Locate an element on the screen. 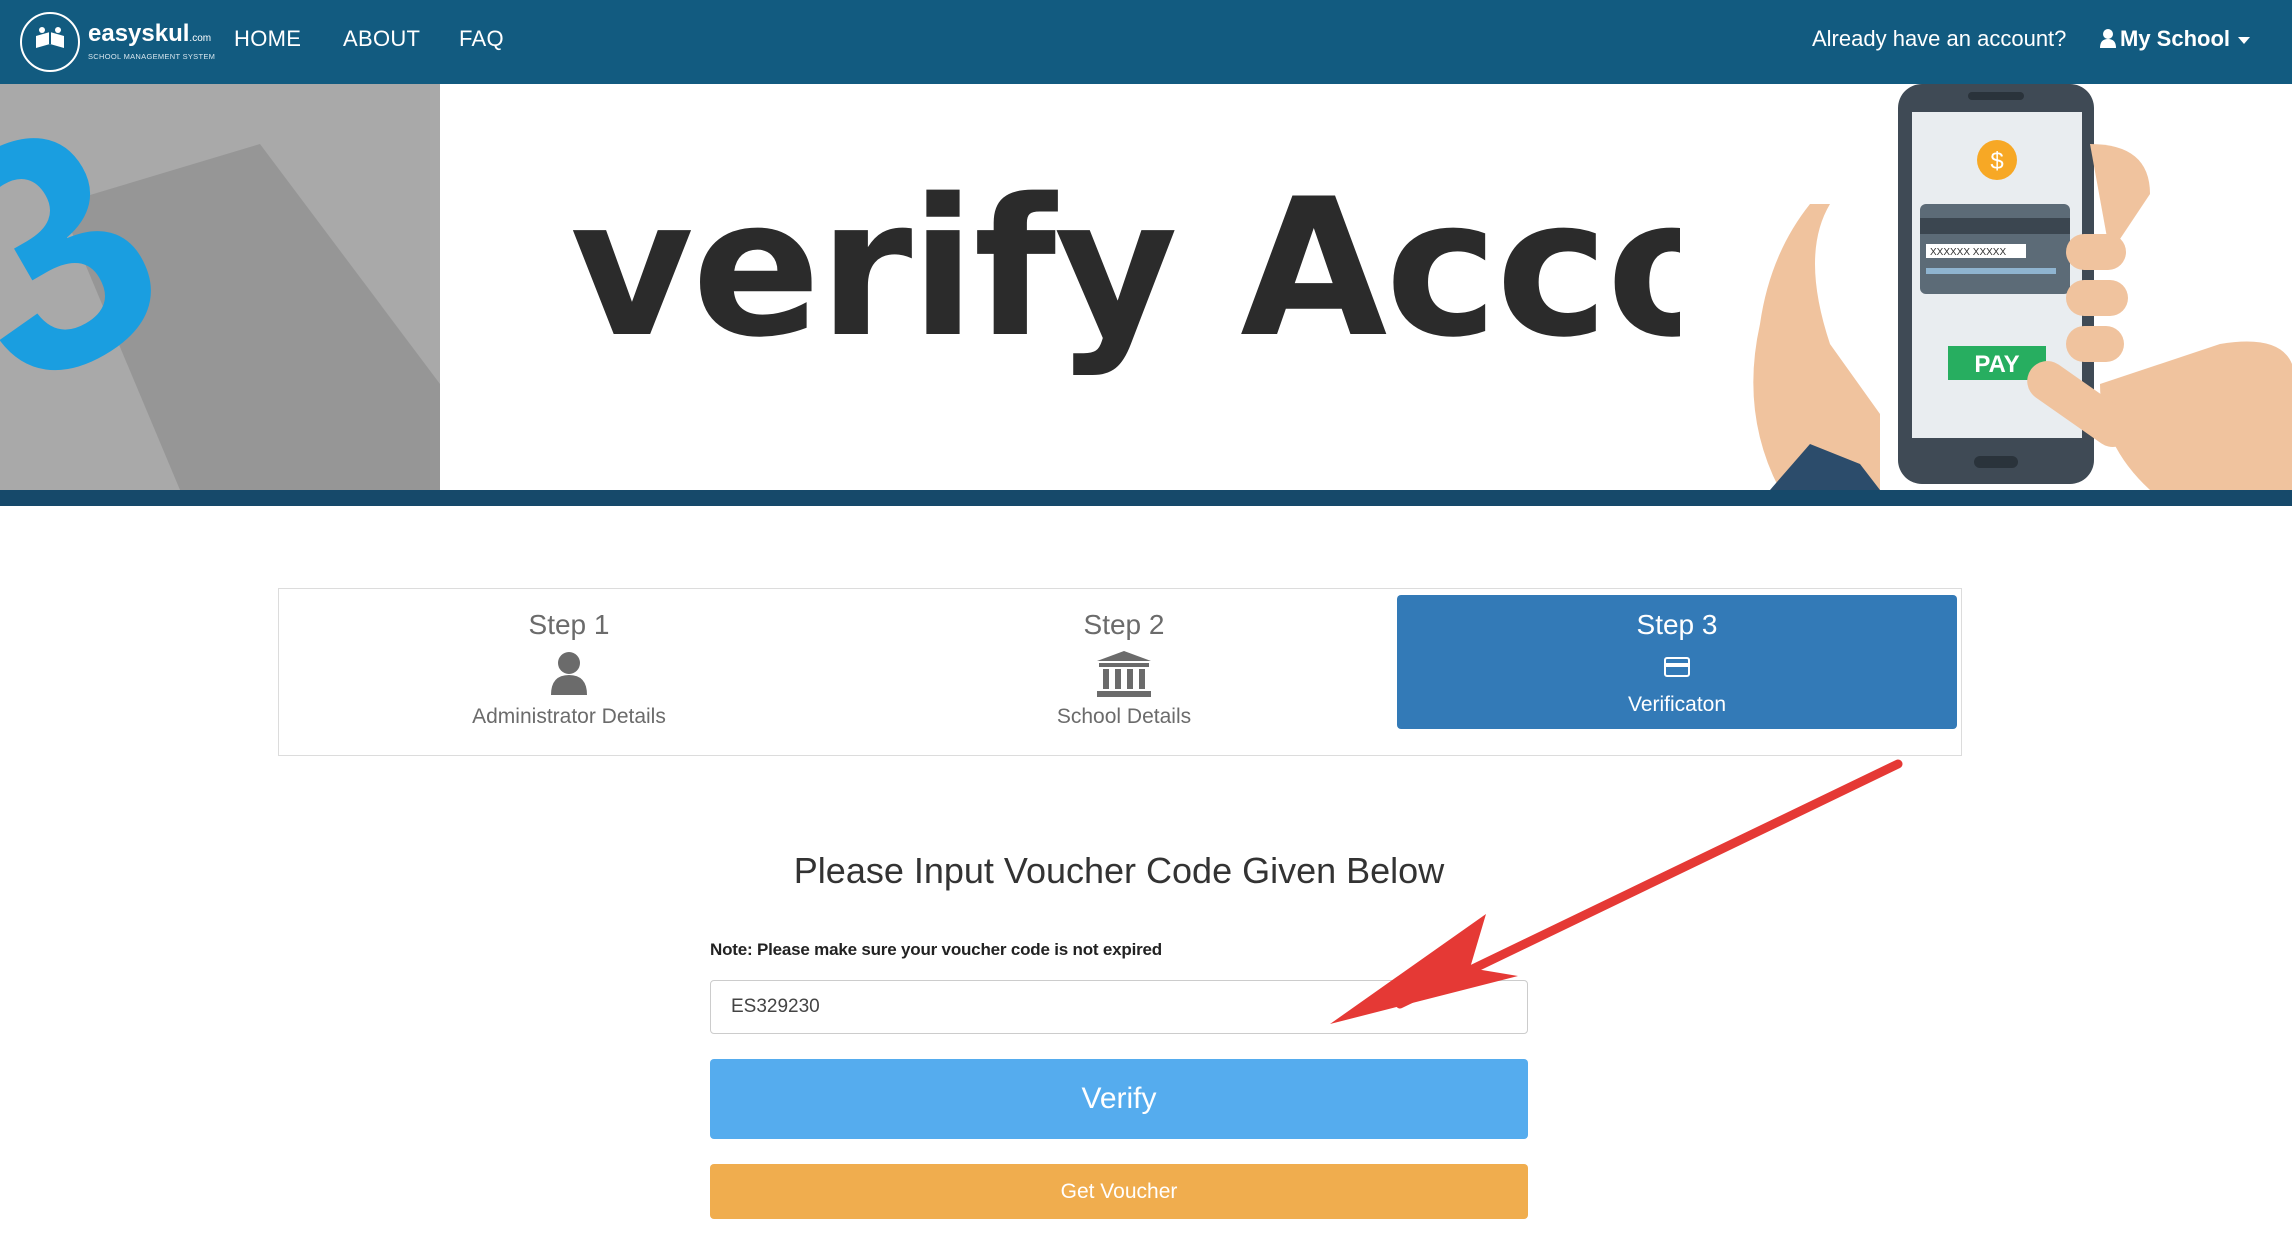 The image size is (2292, 1258). logo-text: easyskul is located at coordinates (139, 33).